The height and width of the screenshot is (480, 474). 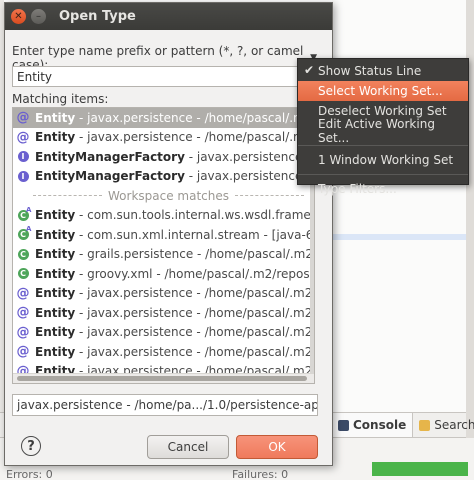 What do you see at coordinates (386, 160) in the screenshot?
I see `menu-item-label: 1 Window Working Set` at bounding box center [386, 160].